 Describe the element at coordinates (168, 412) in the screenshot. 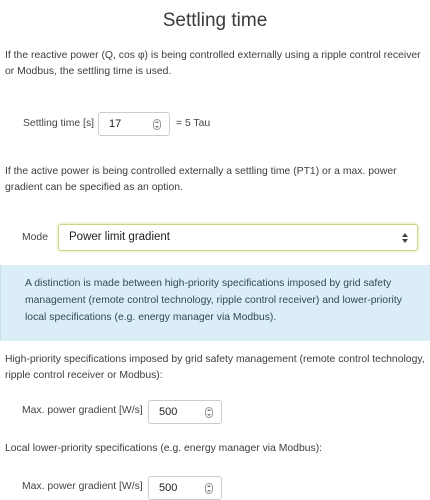

I see `high-priority-gradient-value: 500` at that location.